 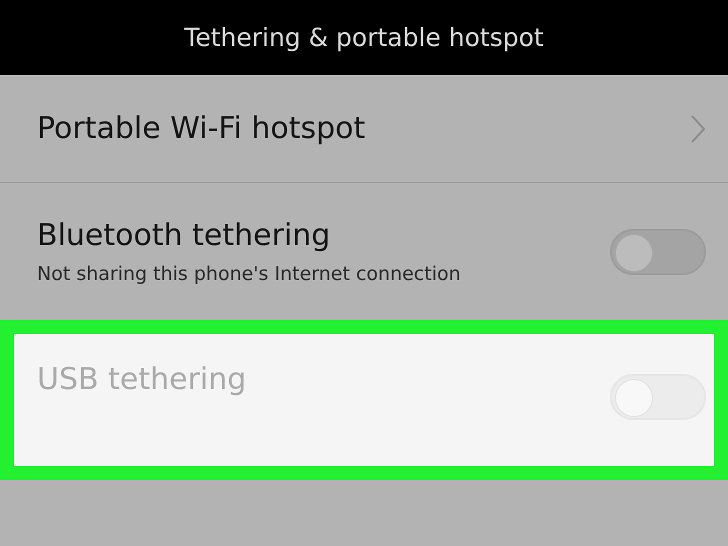 I want to click on chevron-right-icon, so click(x=698, y=129).